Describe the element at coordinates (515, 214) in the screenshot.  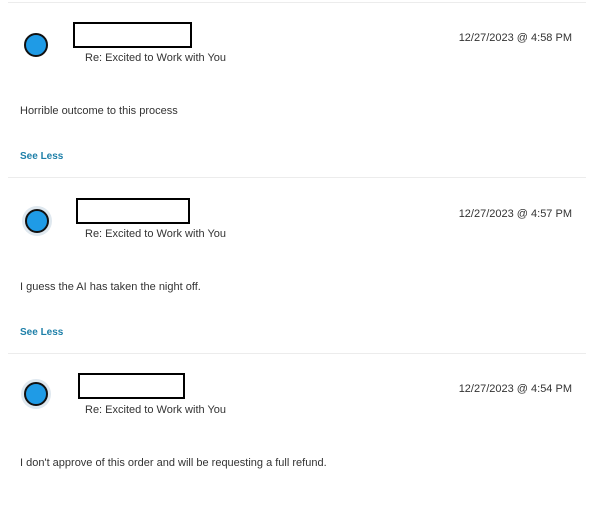
I see `message-timestamp: 12/27/2023 @ 4:57 PM` at that location.